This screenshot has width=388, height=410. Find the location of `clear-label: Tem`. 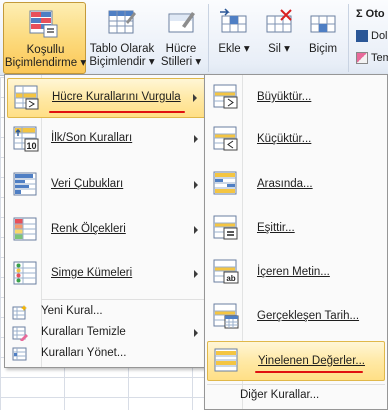

clear-label: Tem is located at coordinates (379, 58).